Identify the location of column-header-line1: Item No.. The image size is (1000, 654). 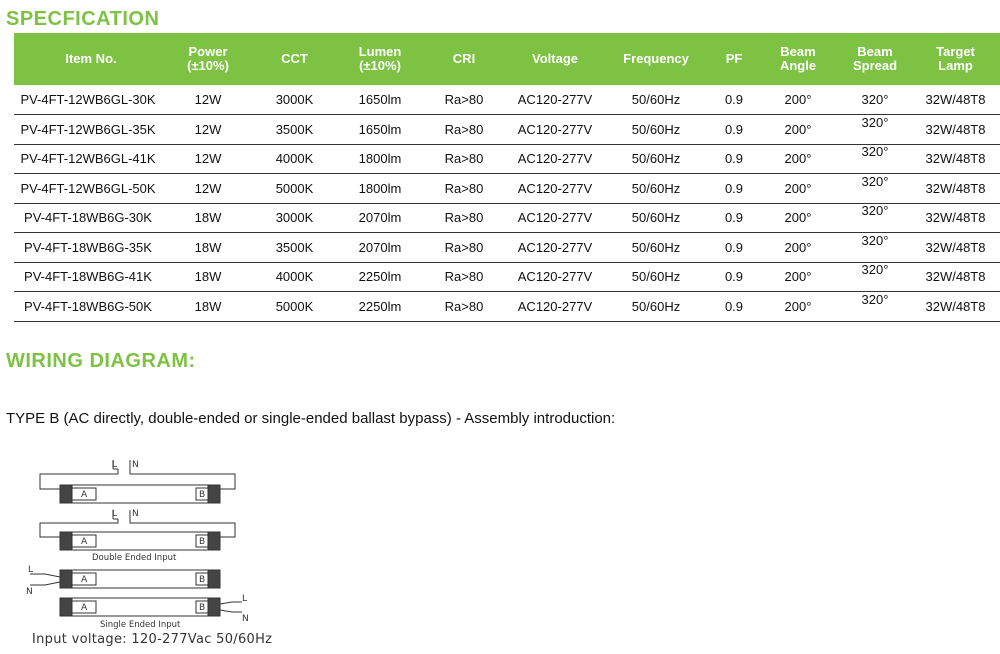
(91, 58).